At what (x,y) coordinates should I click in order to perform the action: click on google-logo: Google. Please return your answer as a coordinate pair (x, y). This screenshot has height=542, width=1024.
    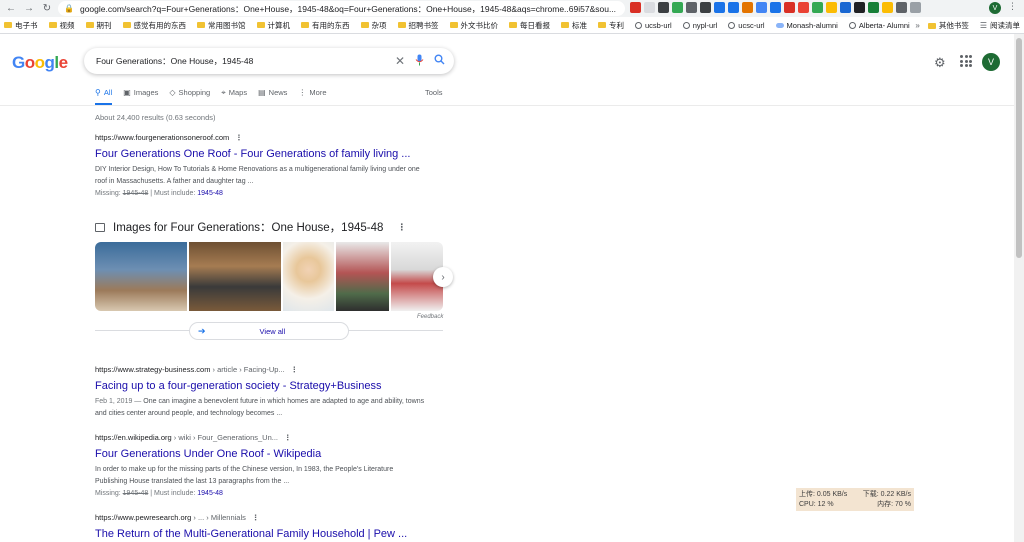
    Looking at the image, I should click on (40, 63).